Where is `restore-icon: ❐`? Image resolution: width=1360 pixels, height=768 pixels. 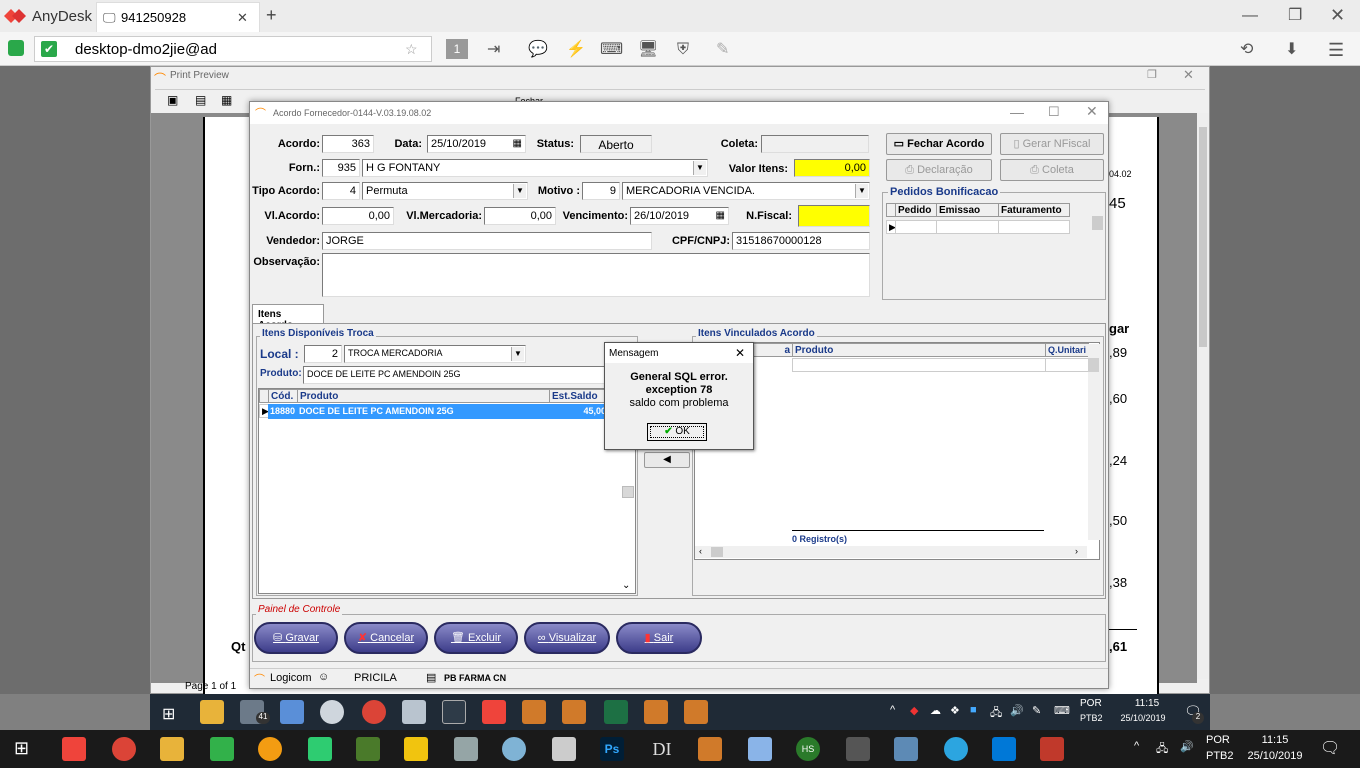
restore-icon: ❐ is located at coordinates (1295, 16).